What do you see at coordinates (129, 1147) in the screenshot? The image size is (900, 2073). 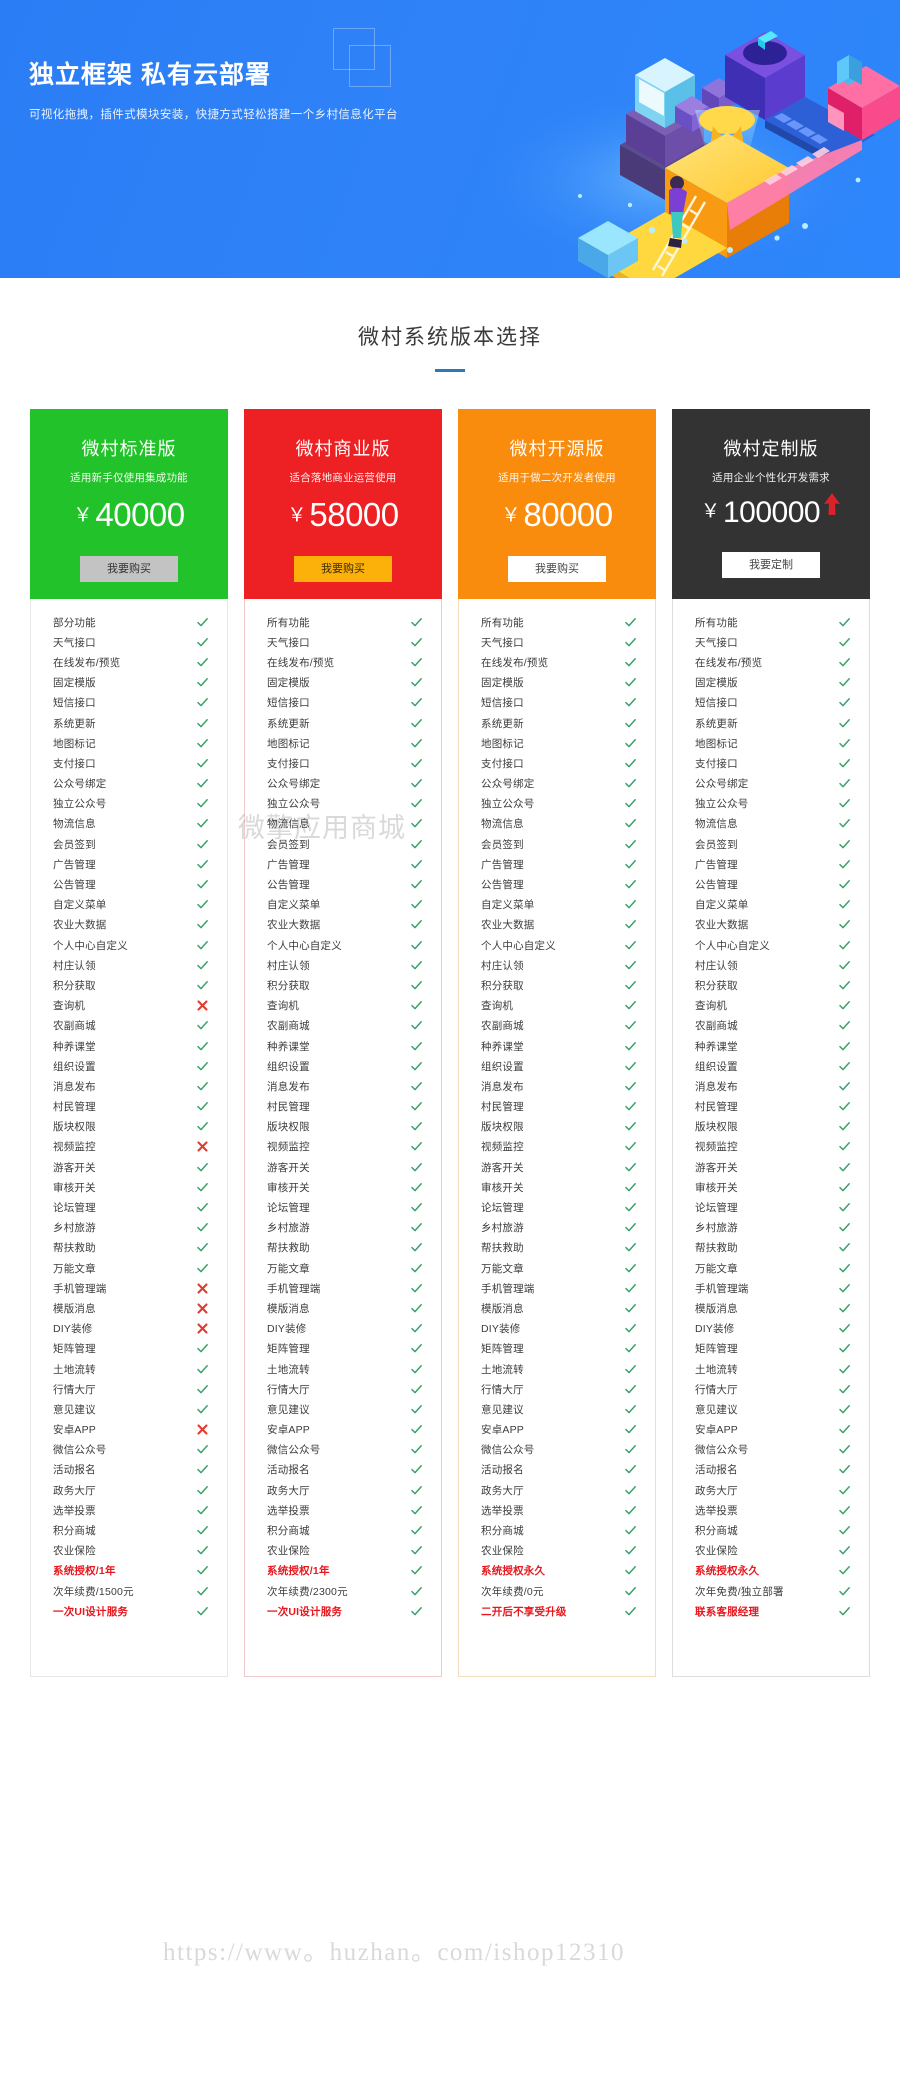 I see `feature-row: 视频监控` at bounding box center [129, 1147].